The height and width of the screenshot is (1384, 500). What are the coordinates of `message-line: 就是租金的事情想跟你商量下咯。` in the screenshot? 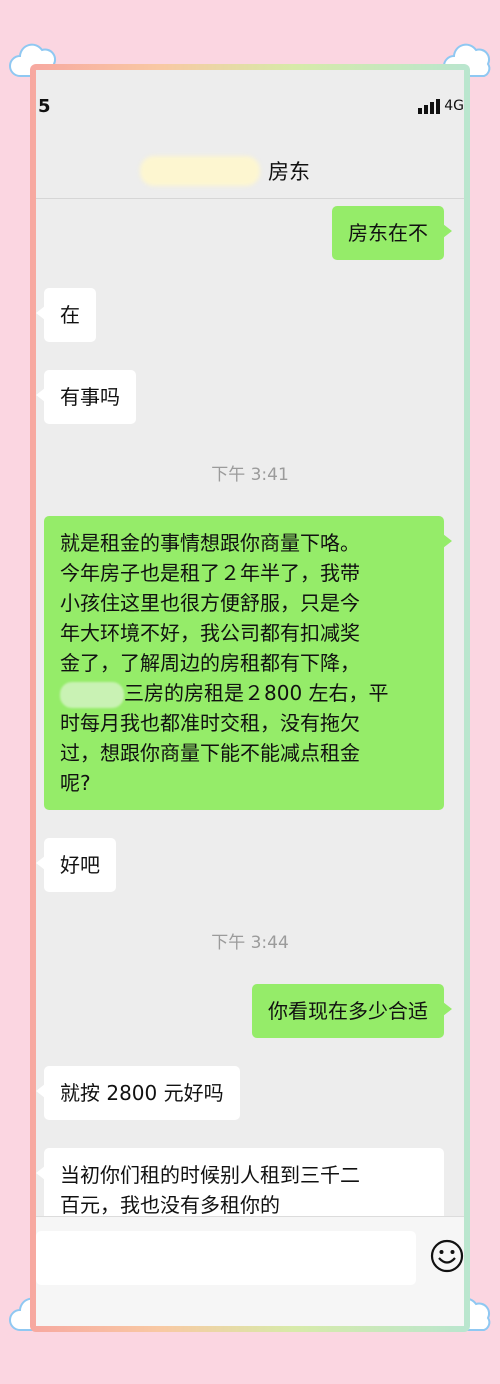 It's located at (210, 543).